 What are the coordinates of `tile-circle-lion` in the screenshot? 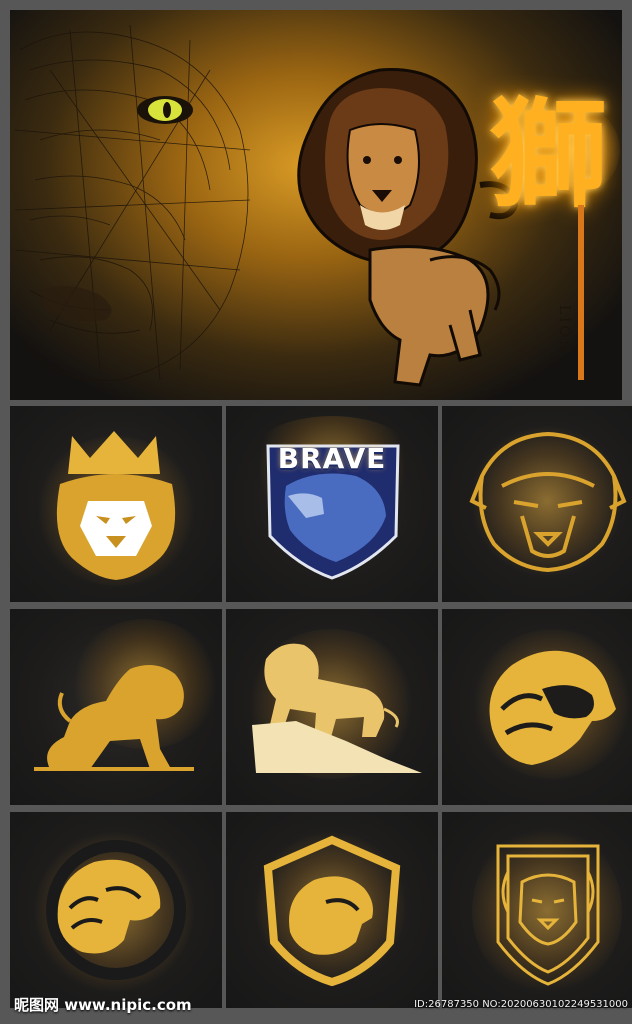 It's located at (116, 910).